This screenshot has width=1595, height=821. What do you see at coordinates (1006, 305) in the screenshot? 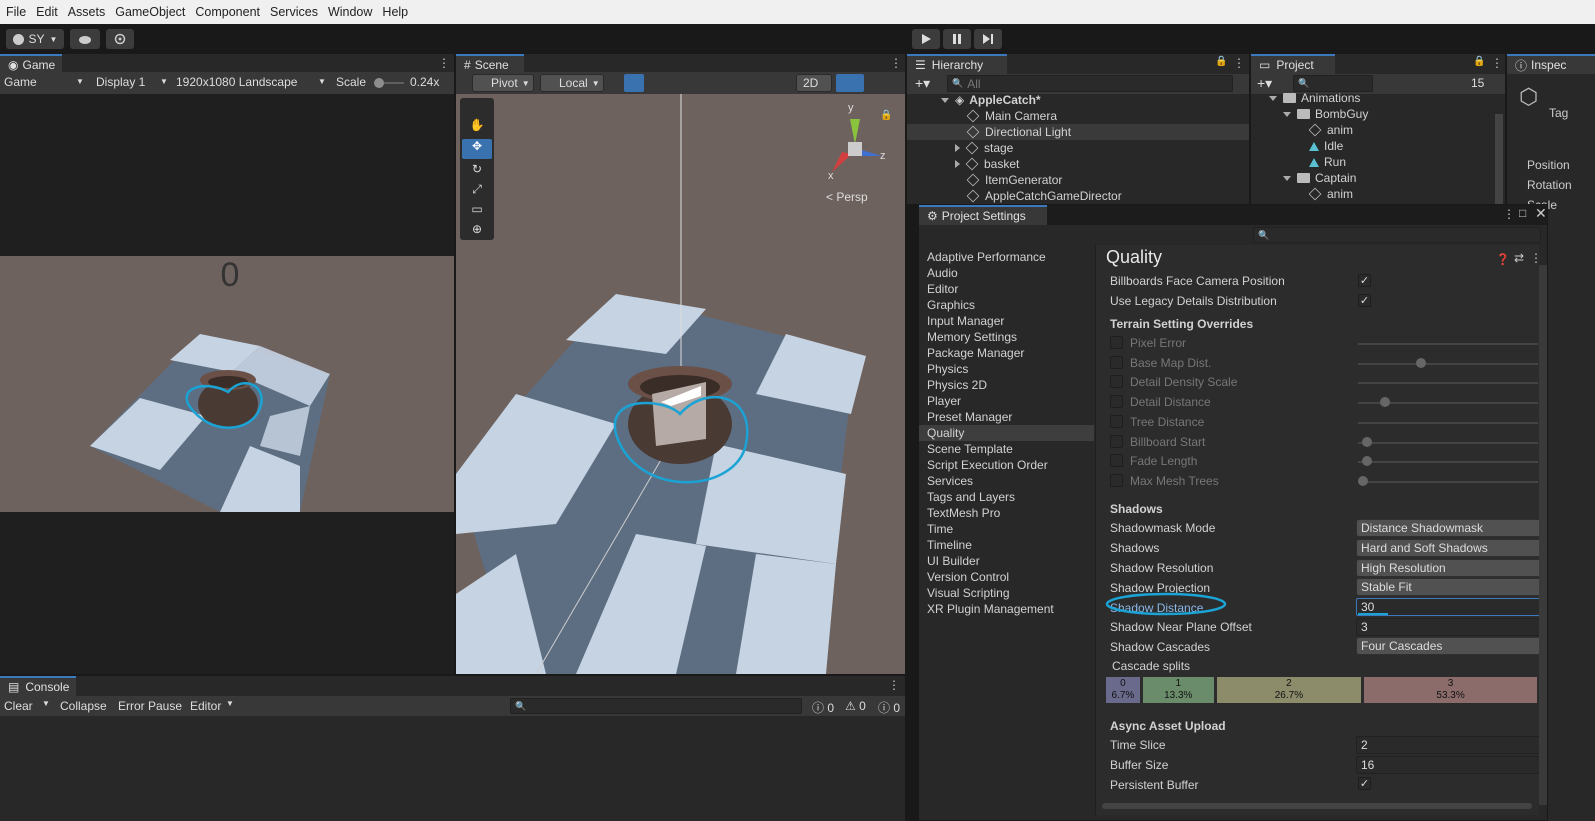
I see `settings-category-item: Graphics` at bounding box center [1006, 305].